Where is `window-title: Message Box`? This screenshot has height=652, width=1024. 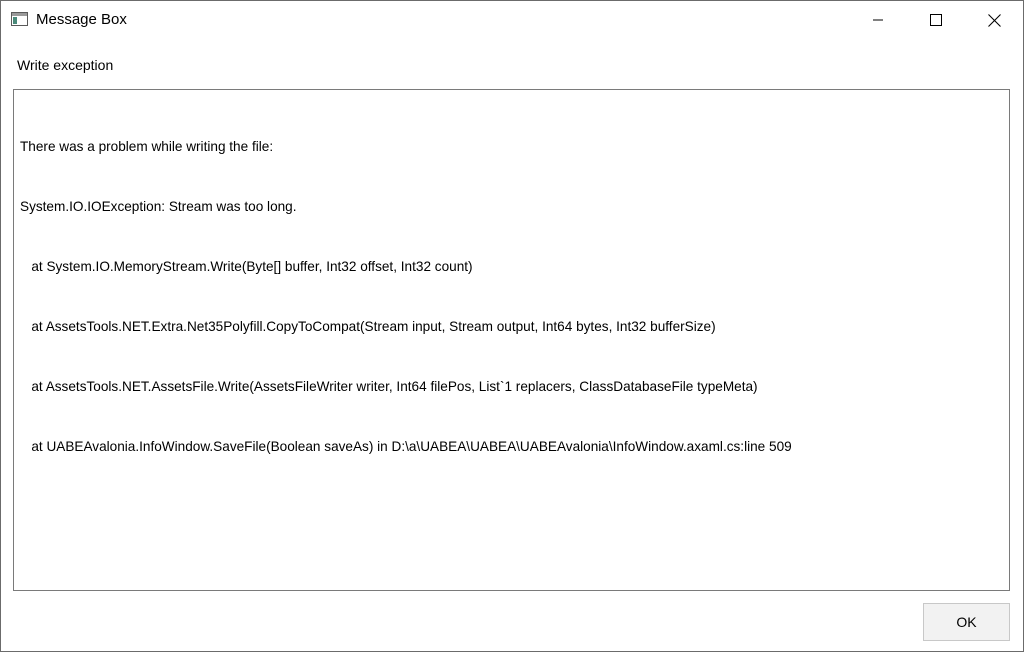 window-title: Message Box is located at coordinates (81, 19).